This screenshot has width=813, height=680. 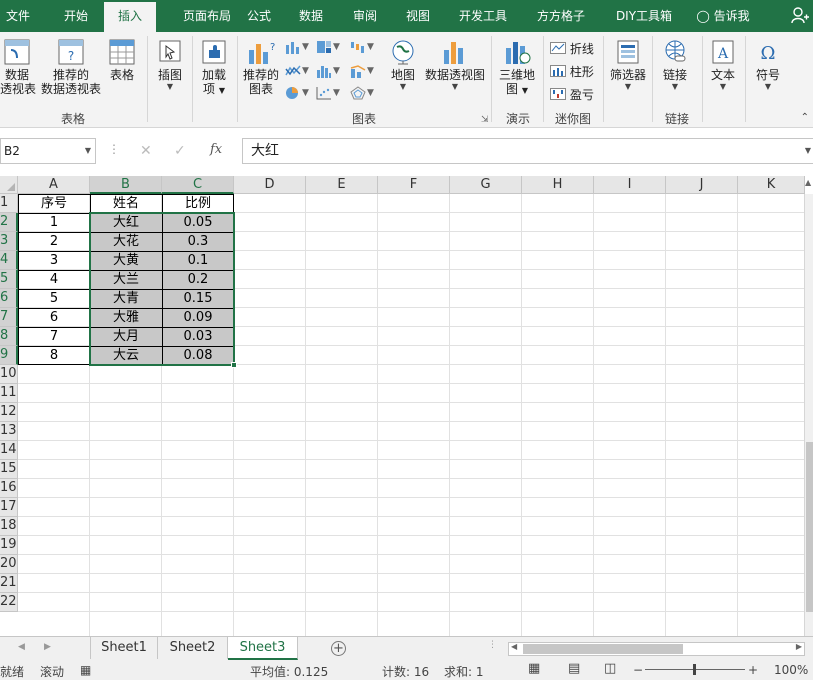 What do you see at coordinates (558, 185) in the screenshot?
I see `column-header: H` at bounding box center [558, 185].